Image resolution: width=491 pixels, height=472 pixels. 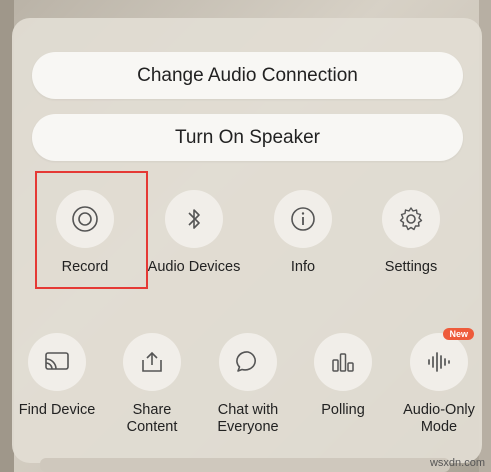 I want to click on chat-button: Chat with Everyone, so click(x=248, y=384).